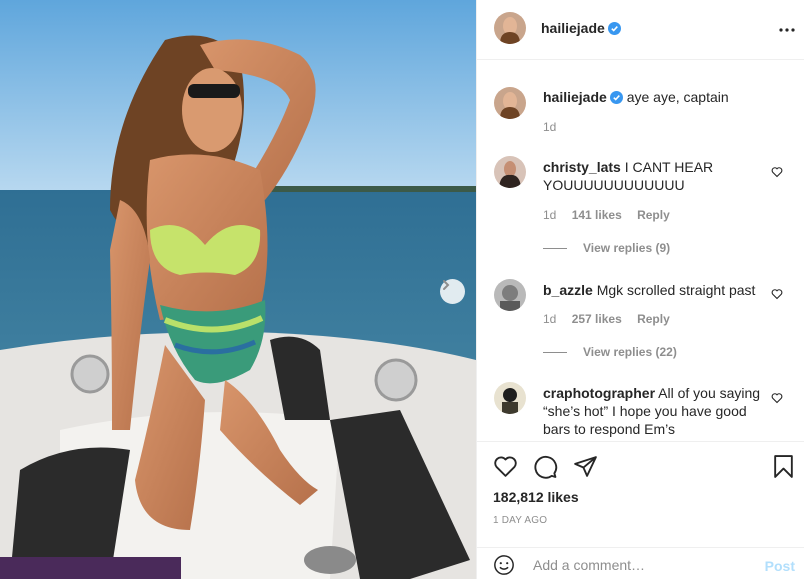  I want to click on post-timestamp: 1 DAY AGO, so click(520, 520).